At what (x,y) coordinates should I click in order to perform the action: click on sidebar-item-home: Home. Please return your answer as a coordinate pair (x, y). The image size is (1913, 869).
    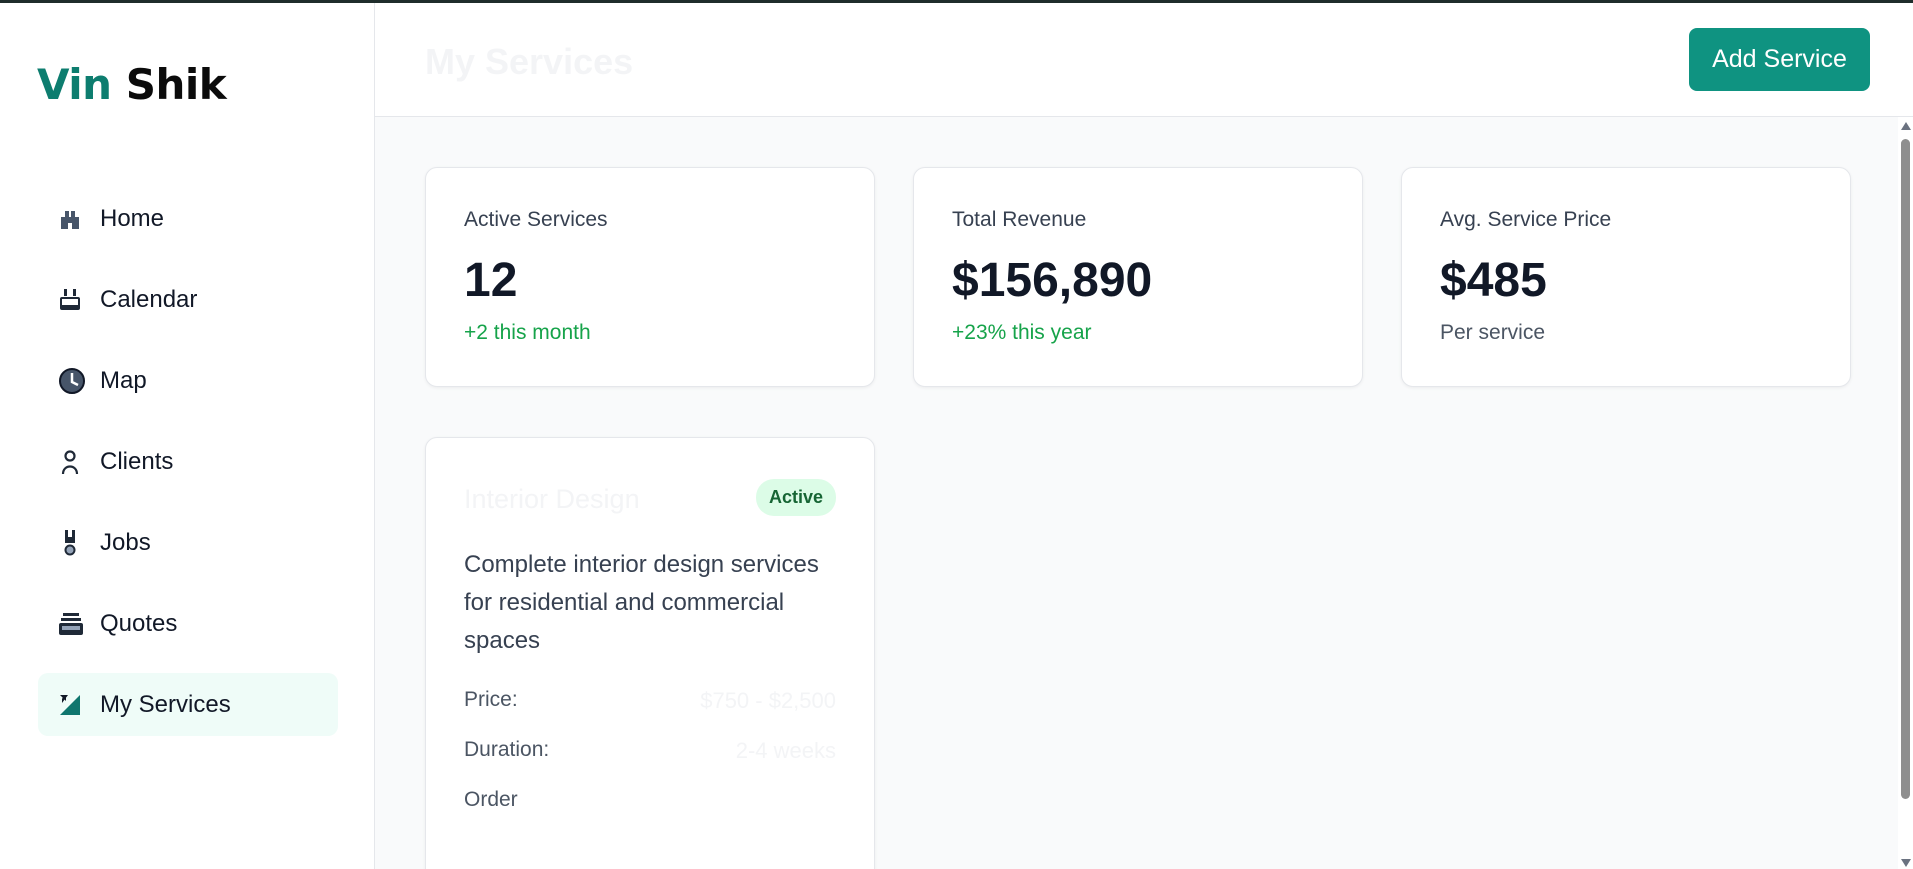
    Looking at the image, I should click on (188, 218).